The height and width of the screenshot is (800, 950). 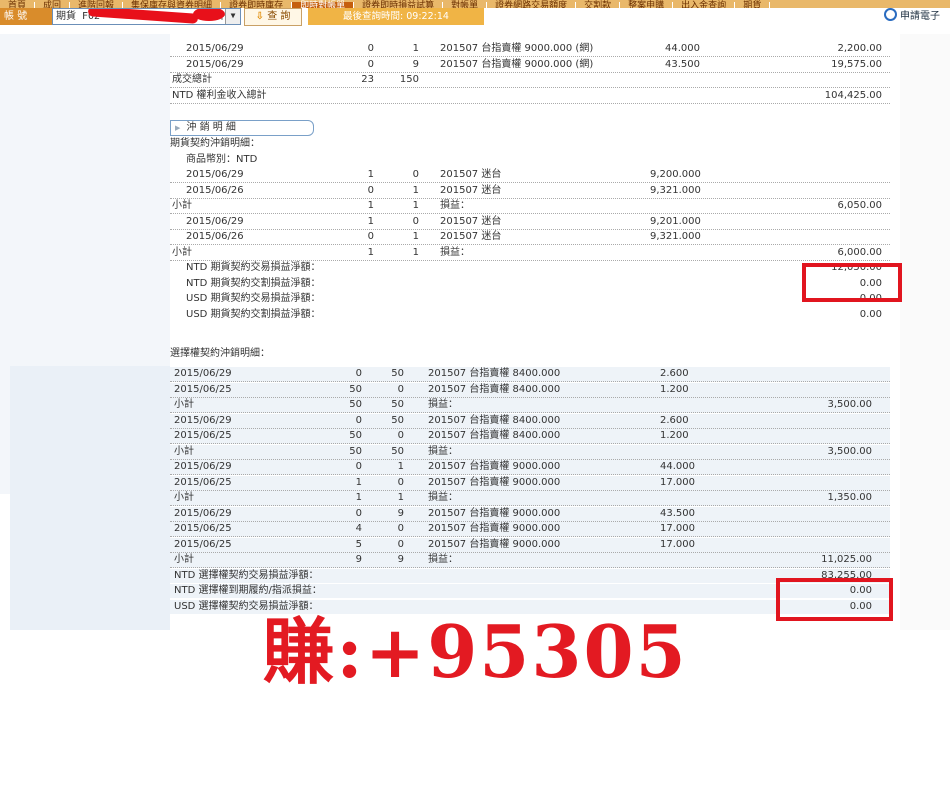 I want to click on profit-annotation: 賺:+95305, so click(x=475, y=651).